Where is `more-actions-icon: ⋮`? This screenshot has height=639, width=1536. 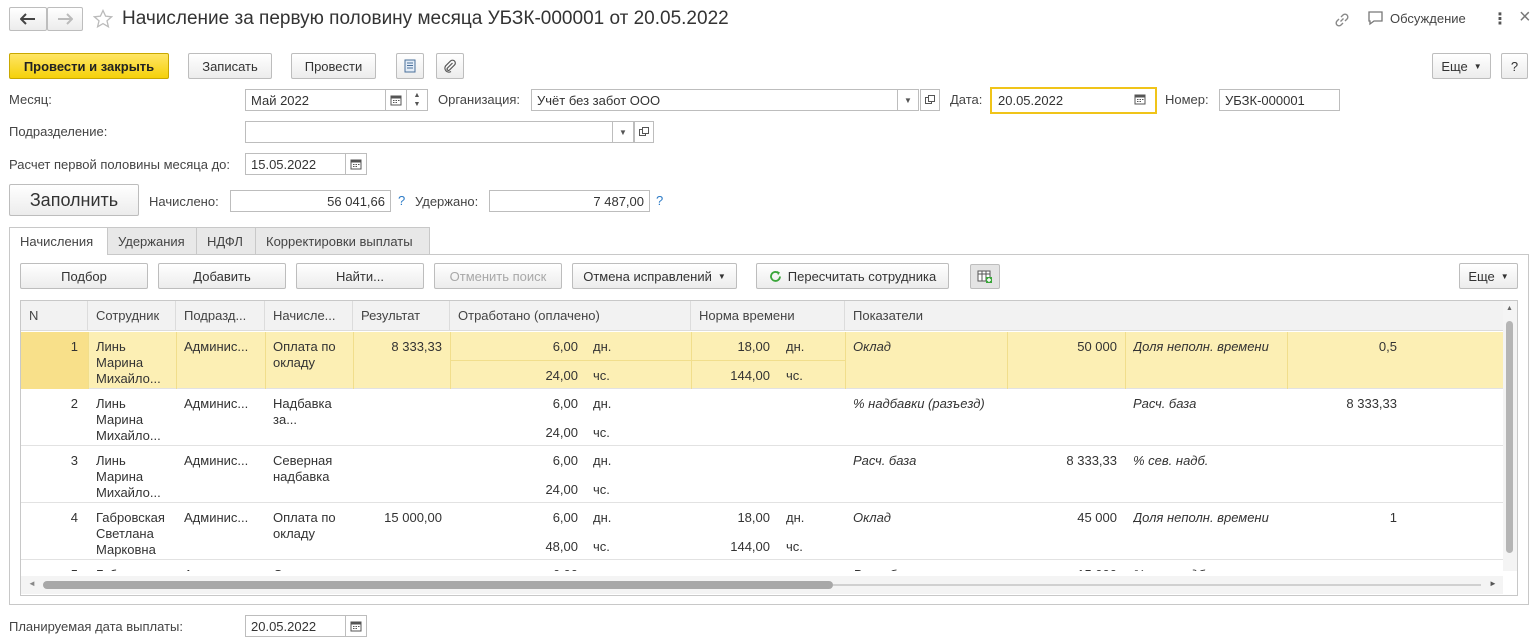 more-actions-icon: ⋮ is located at coordinates (1500, 19).